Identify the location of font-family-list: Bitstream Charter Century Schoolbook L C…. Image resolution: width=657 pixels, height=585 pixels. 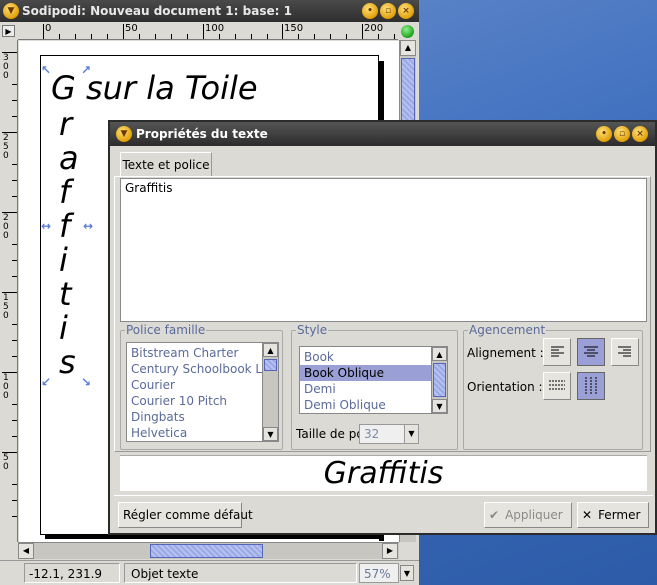
(202, 392).